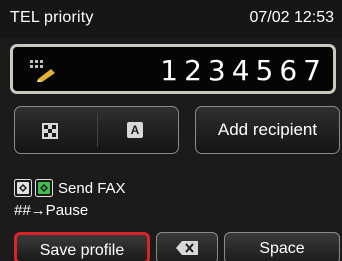 This screenshot has width=342, height=261. I want to click on add-recipient-button: Add recipient, so click(267, 130).